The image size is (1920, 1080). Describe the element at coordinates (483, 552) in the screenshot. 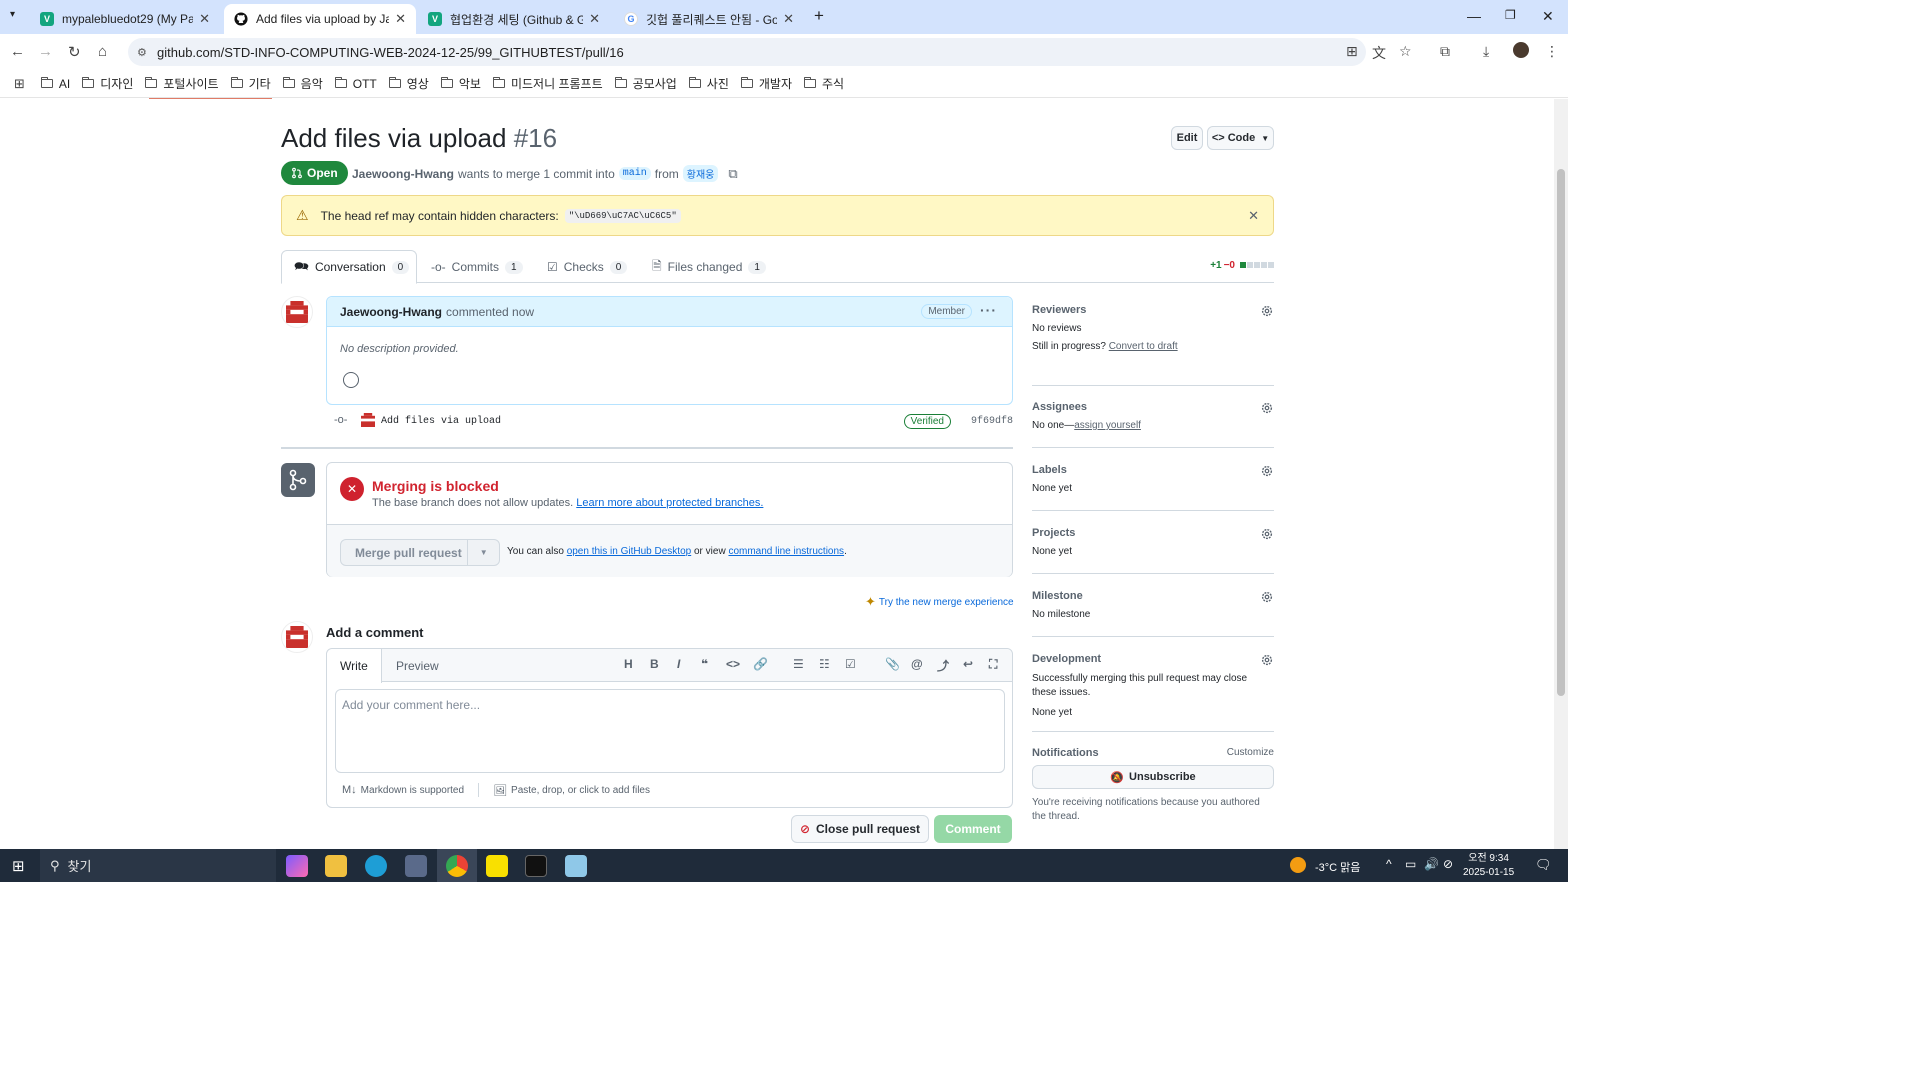

I see `chevron-down-icon: ▼` at that location.